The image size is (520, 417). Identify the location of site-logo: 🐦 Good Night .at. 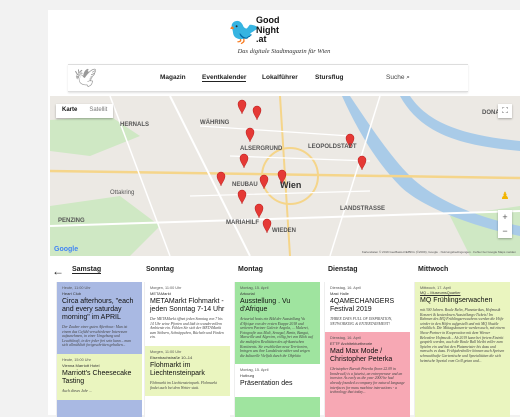
(283, 32).